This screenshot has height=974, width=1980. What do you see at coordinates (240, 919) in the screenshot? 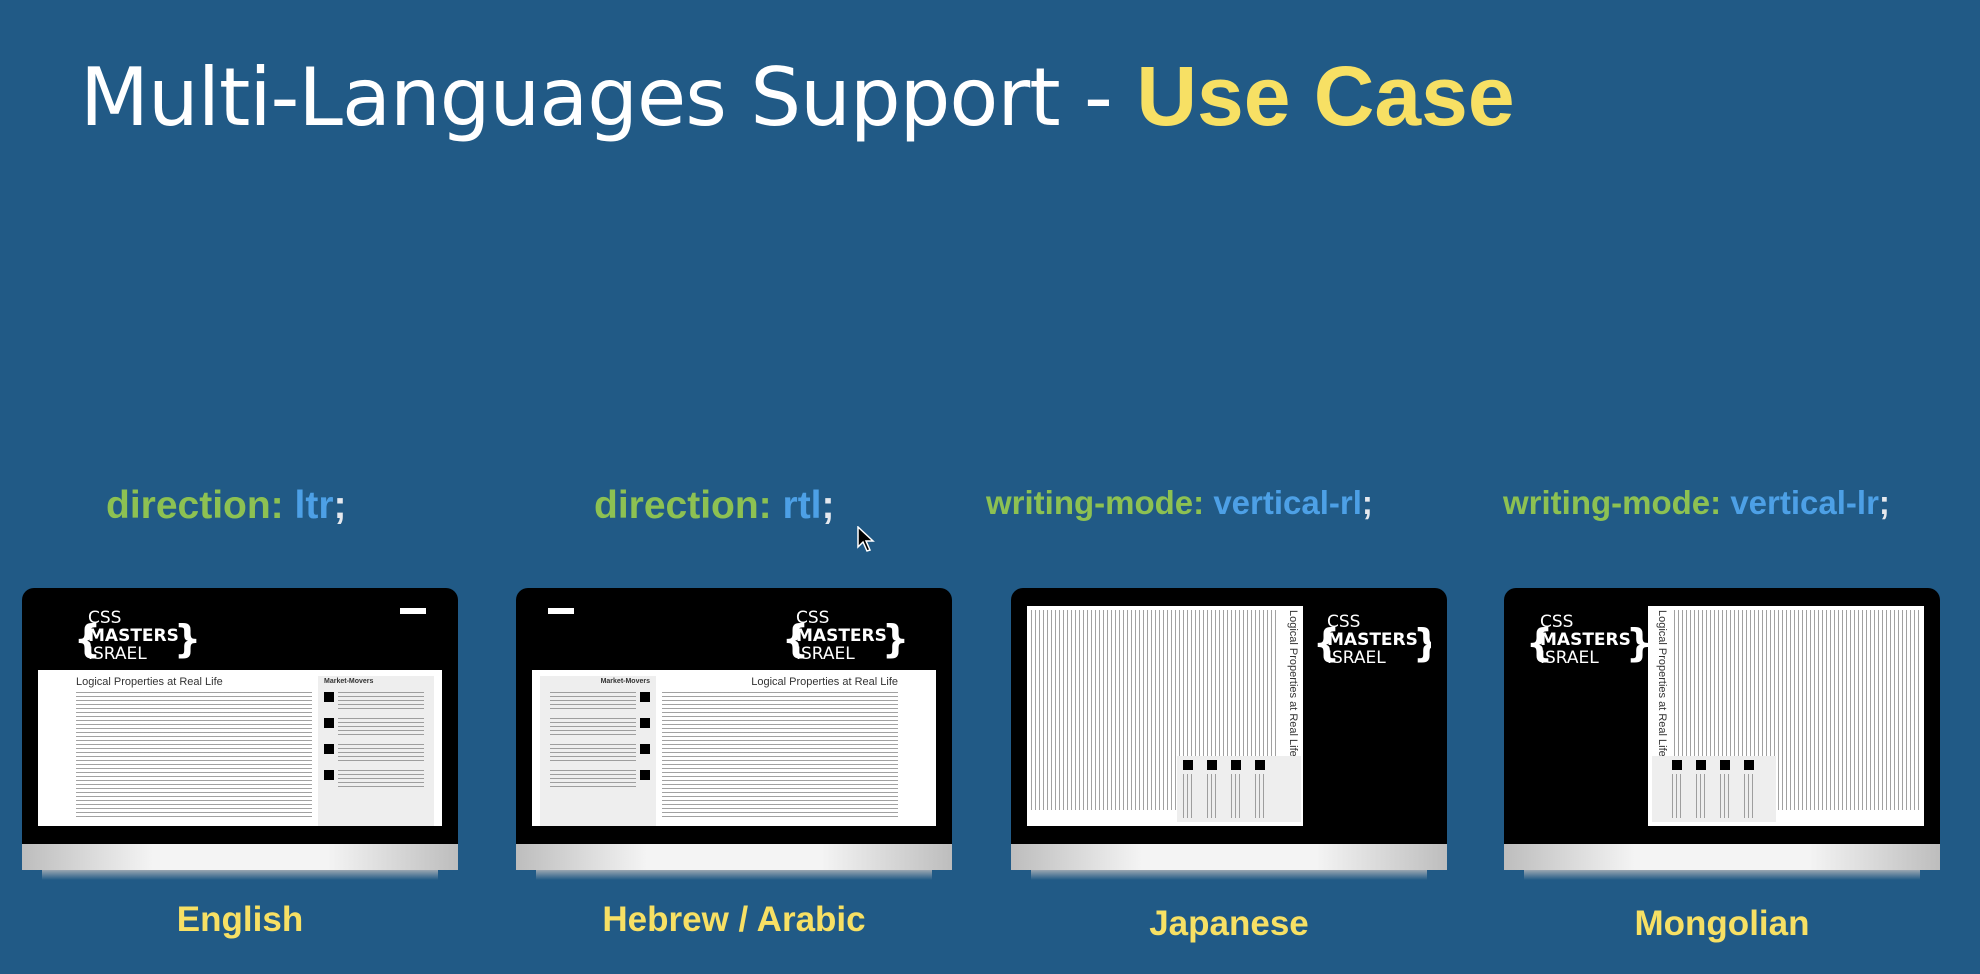
I see `caption-english: English` at bounding box center [240, 919].